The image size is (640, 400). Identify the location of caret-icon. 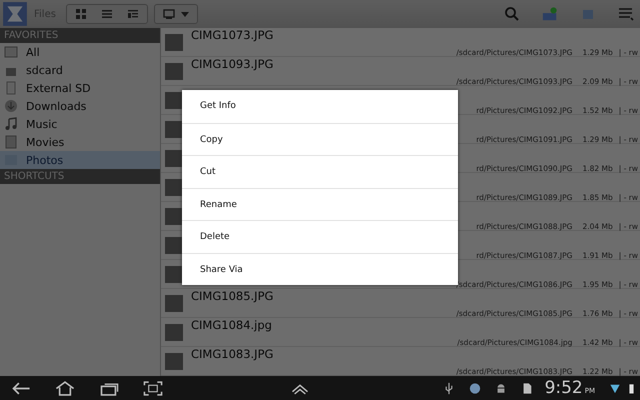
(184, 14).